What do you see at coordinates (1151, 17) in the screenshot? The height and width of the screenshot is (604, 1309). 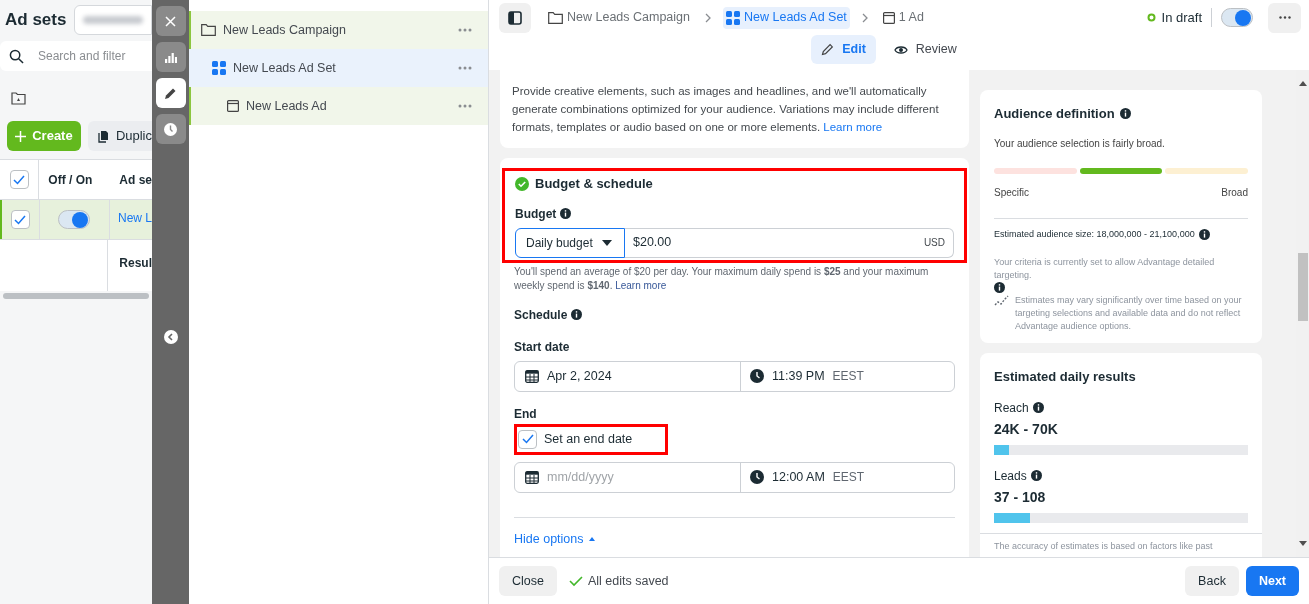 I see `status-dot` at bounding box center [1151, 17].